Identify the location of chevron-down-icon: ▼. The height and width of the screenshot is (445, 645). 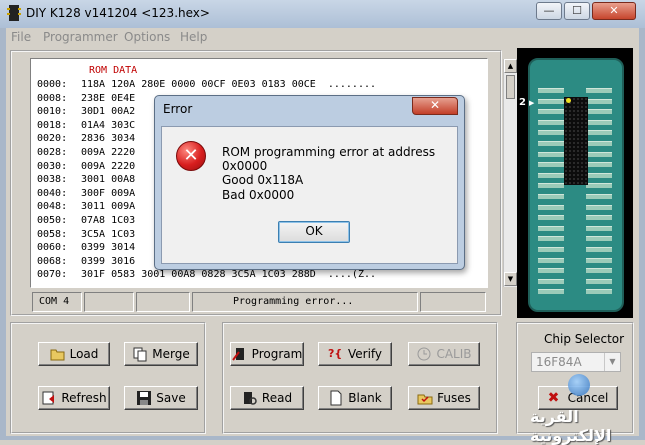
(612, 362).